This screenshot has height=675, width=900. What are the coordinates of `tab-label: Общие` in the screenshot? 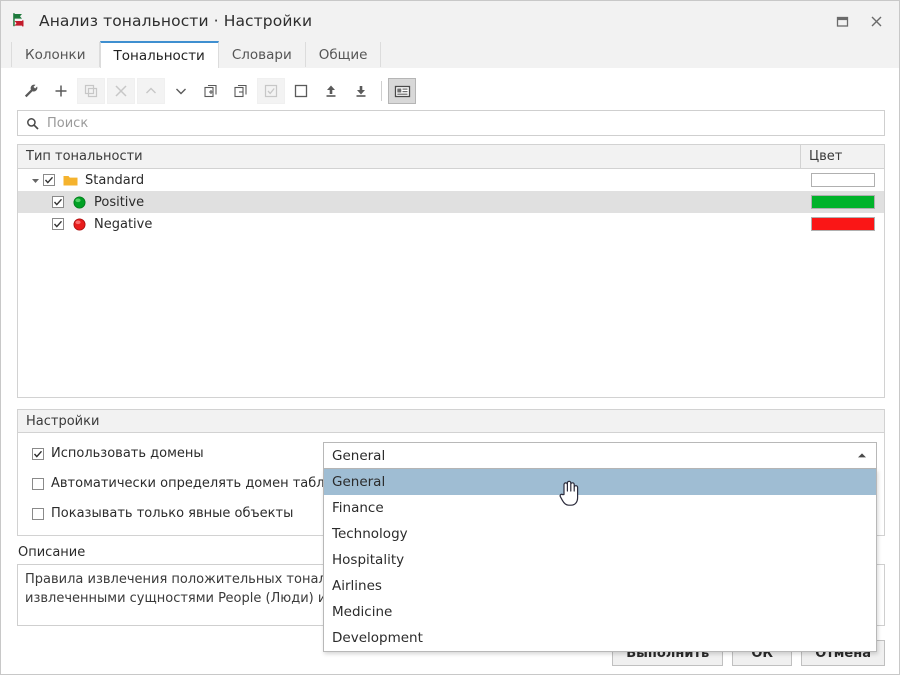 It's located at (343, 55).